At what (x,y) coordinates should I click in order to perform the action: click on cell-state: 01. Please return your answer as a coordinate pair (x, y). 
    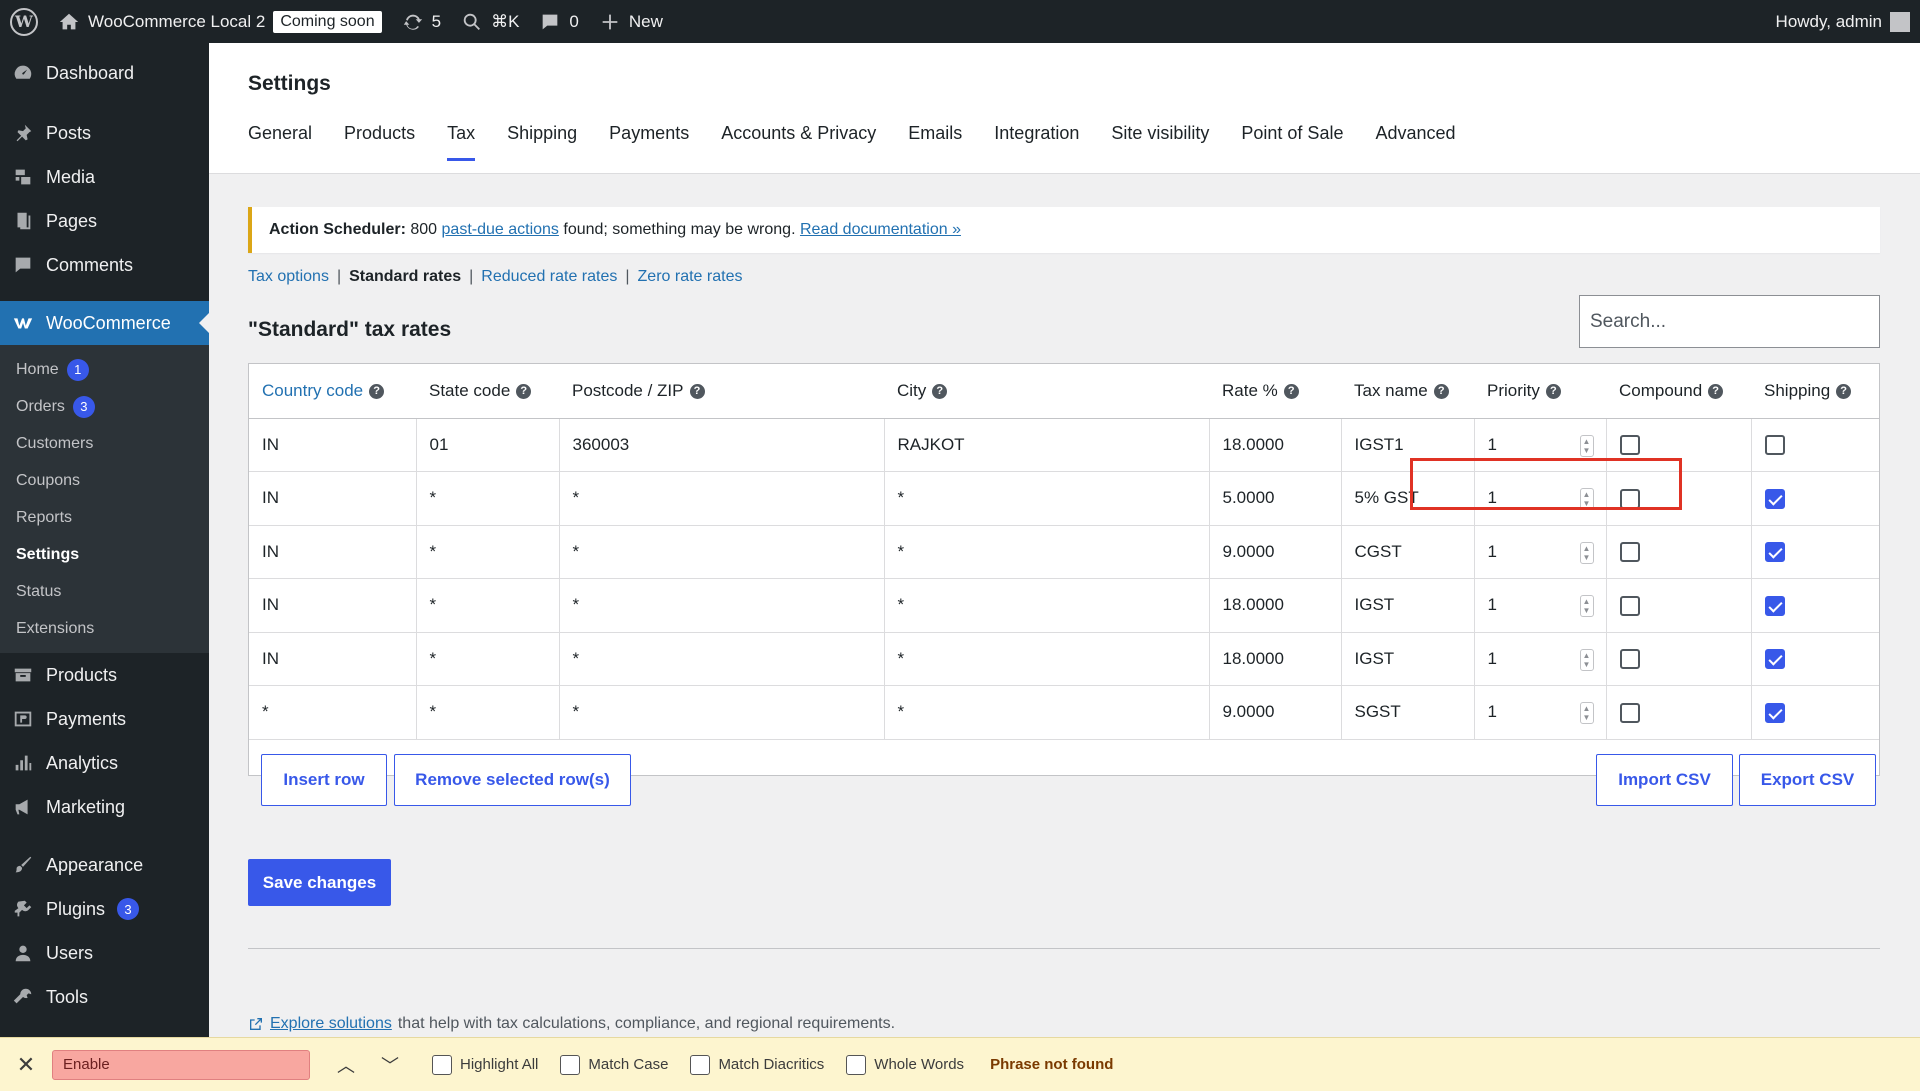
    Looking at the image, I should click on (488, 445).